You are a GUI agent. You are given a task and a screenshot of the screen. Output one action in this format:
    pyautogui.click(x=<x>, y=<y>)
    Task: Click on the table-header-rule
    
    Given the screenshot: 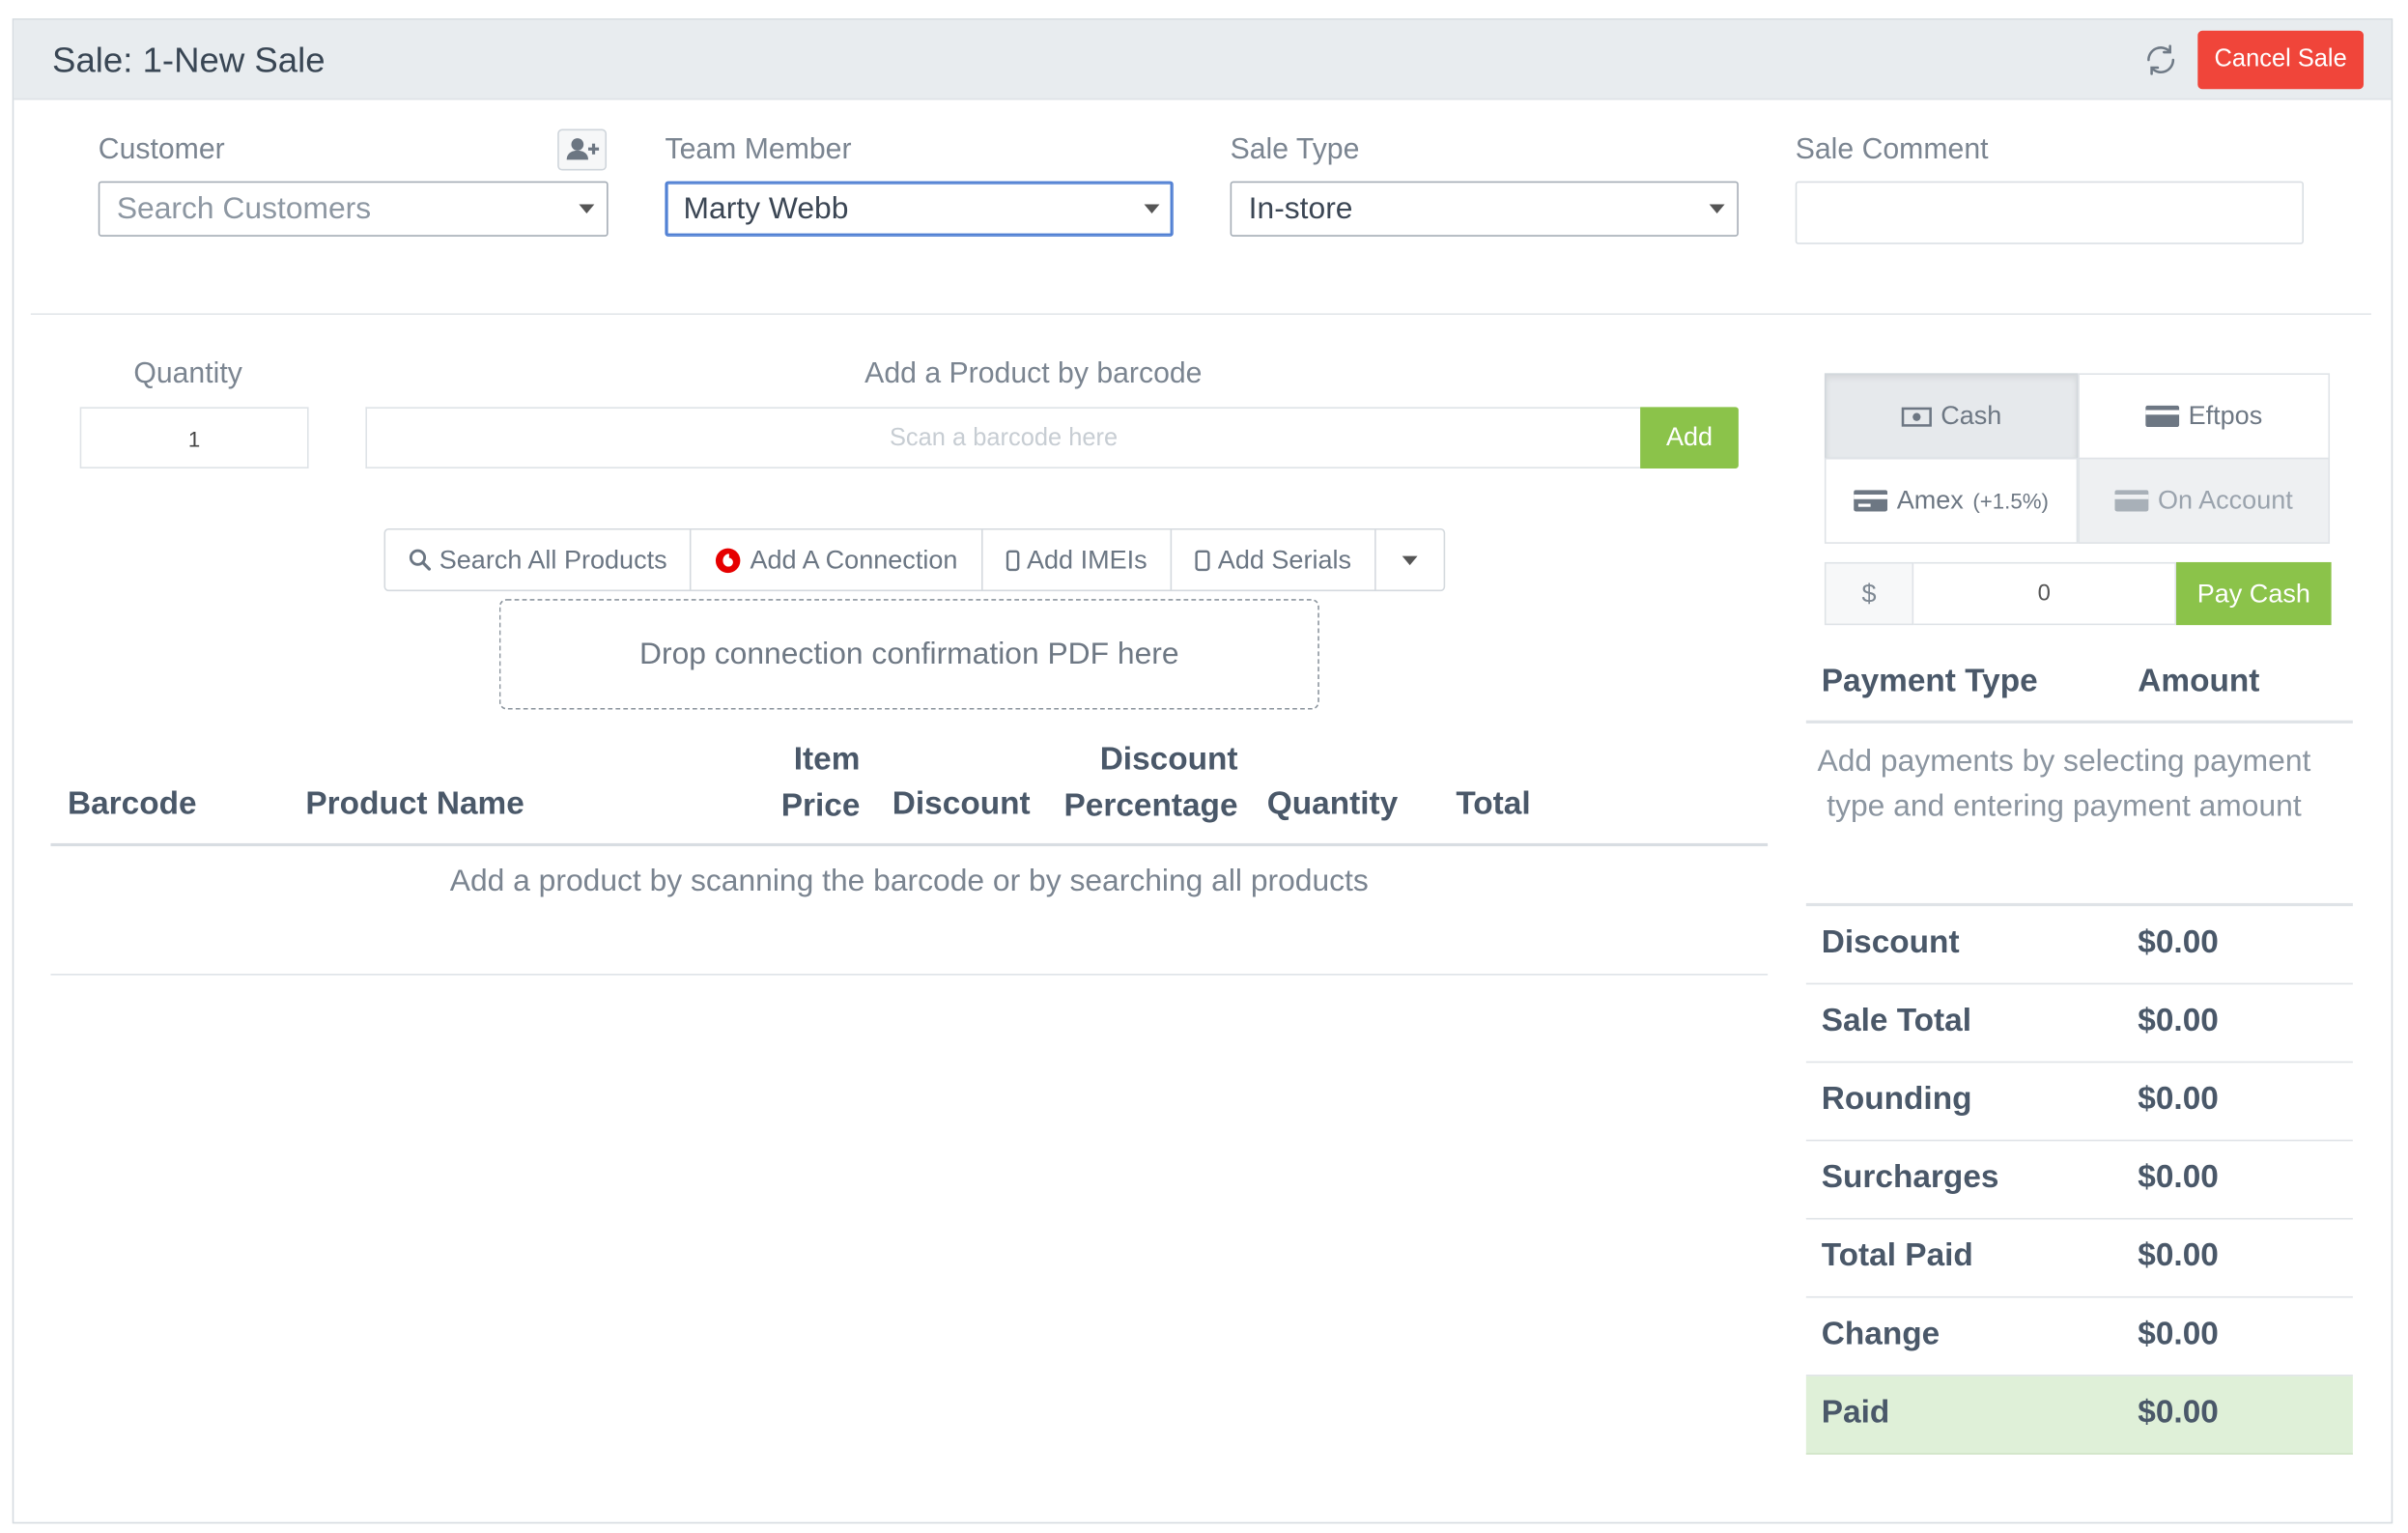 What is the action you would take?
    pyautogui.click(x=909, y=844)
    